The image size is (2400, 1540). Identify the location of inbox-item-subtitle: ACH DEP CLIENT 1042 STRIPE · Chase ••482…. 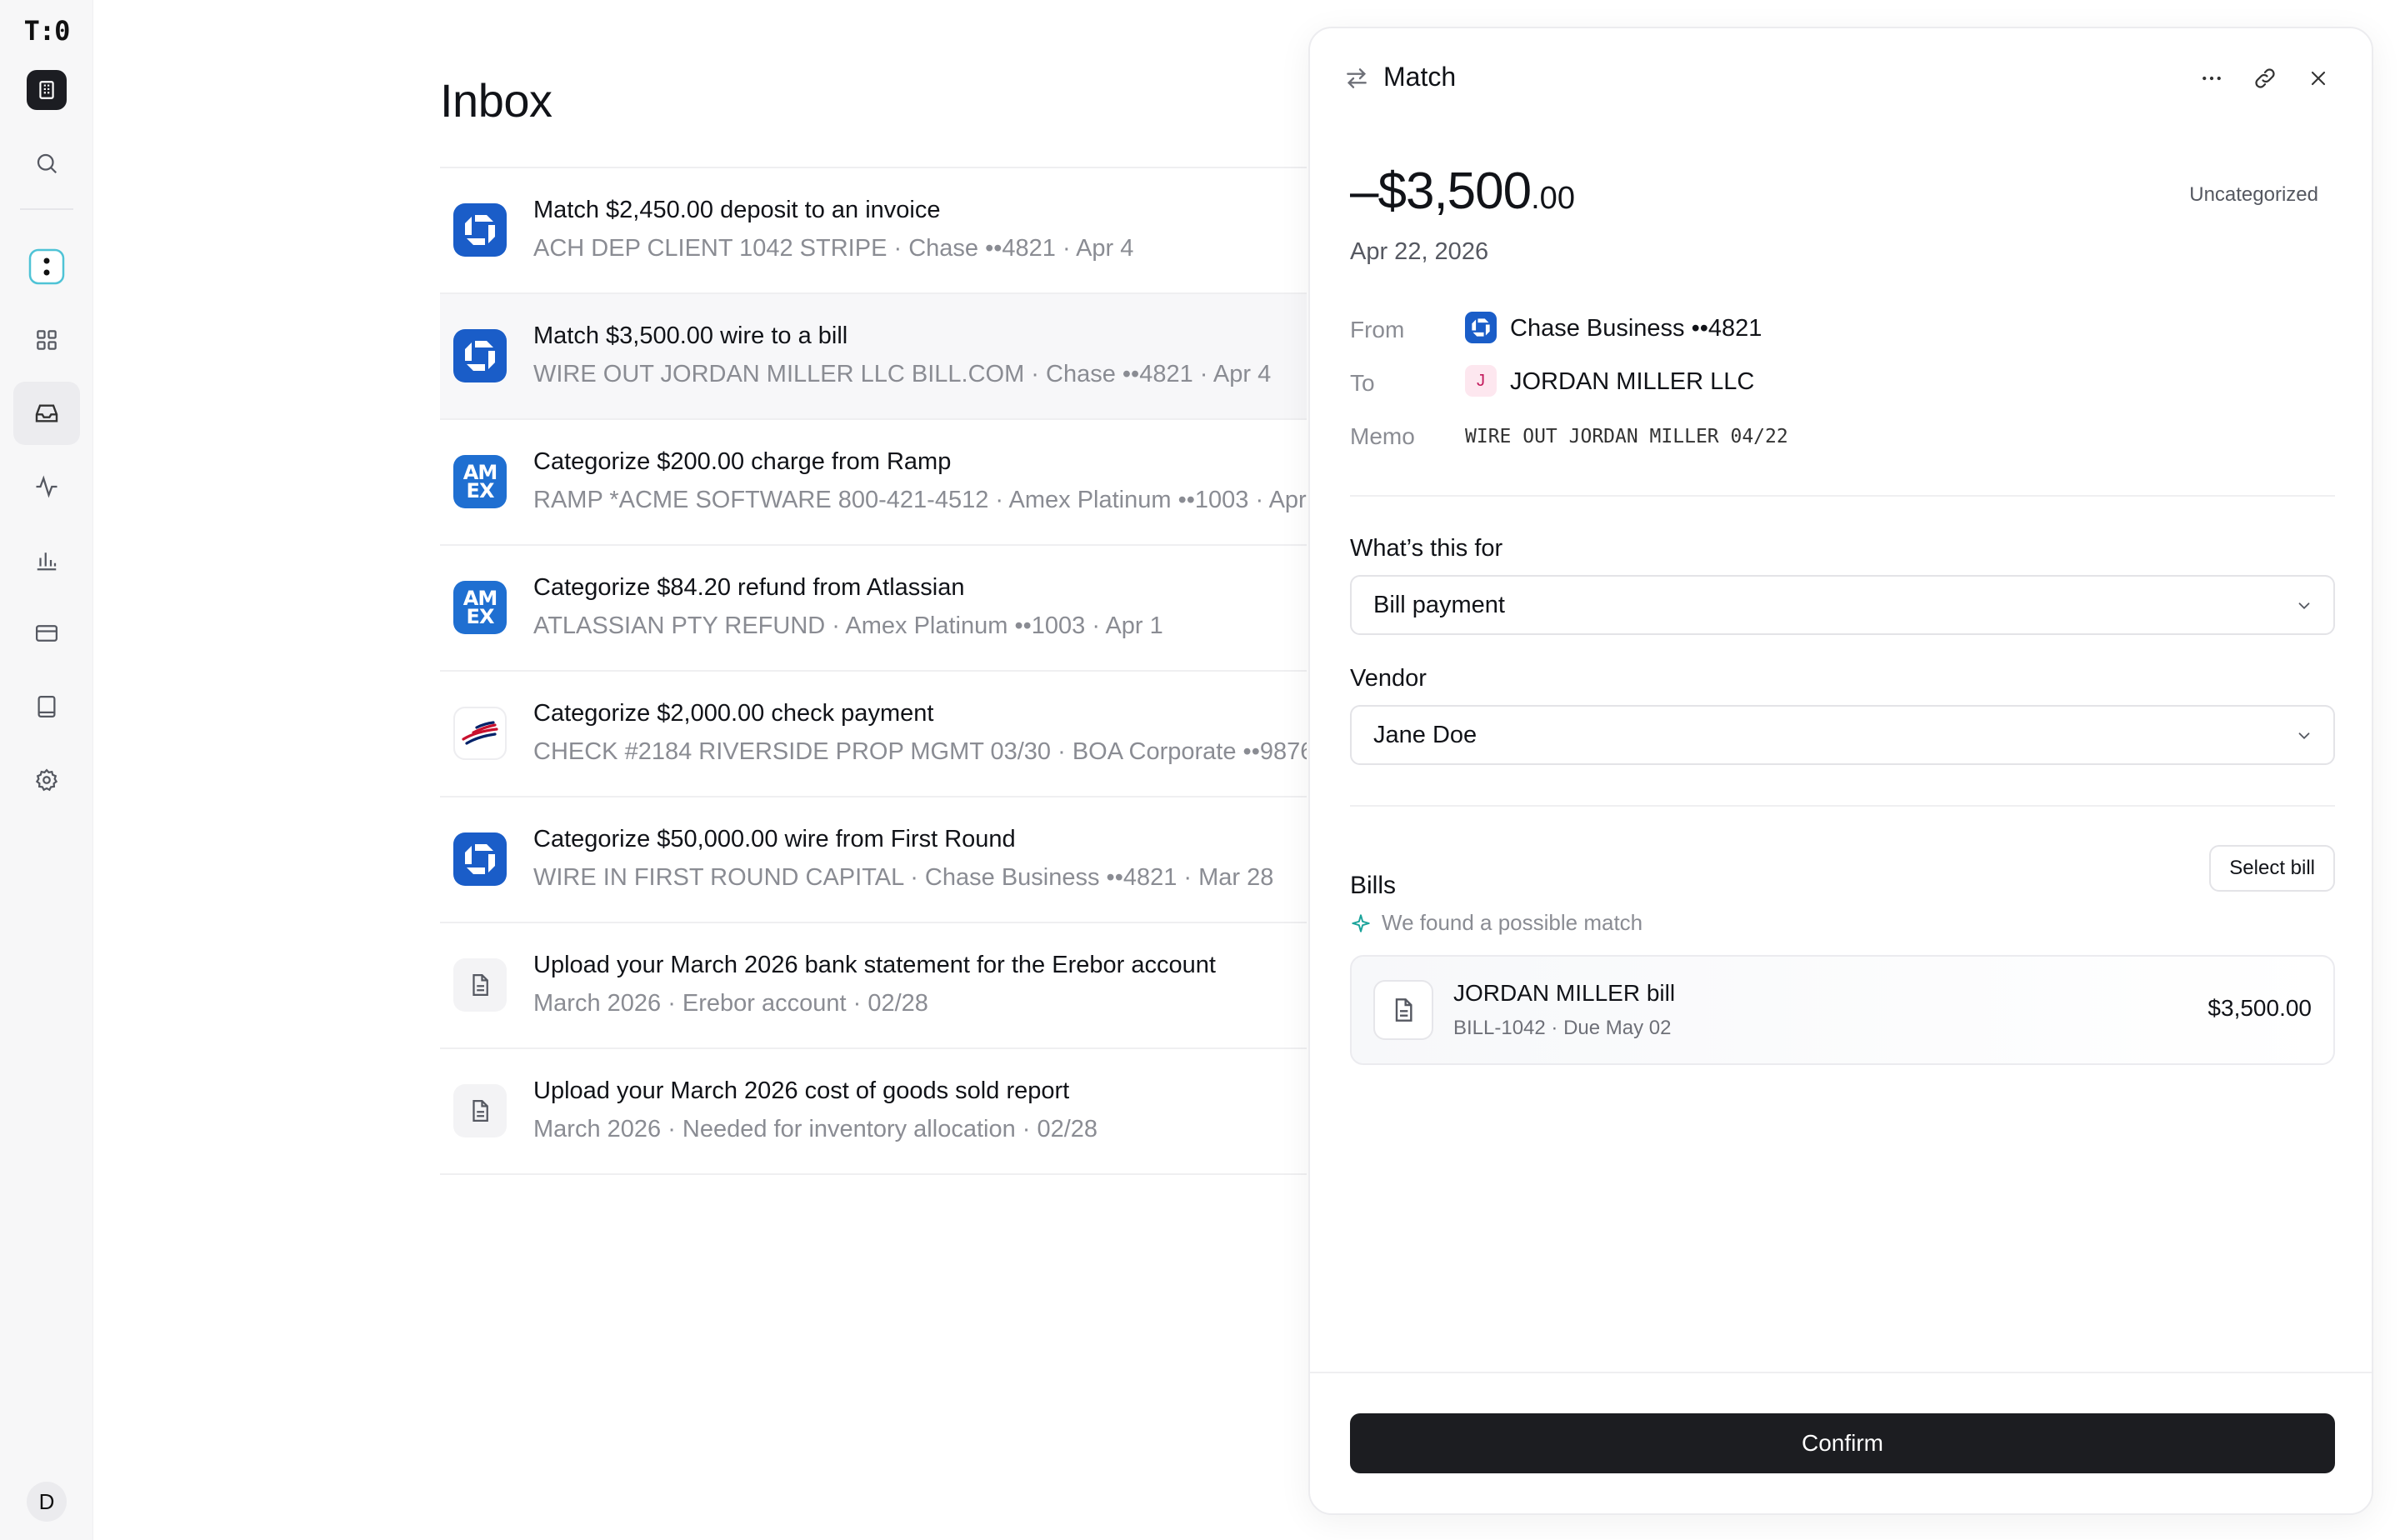
(833, 248).